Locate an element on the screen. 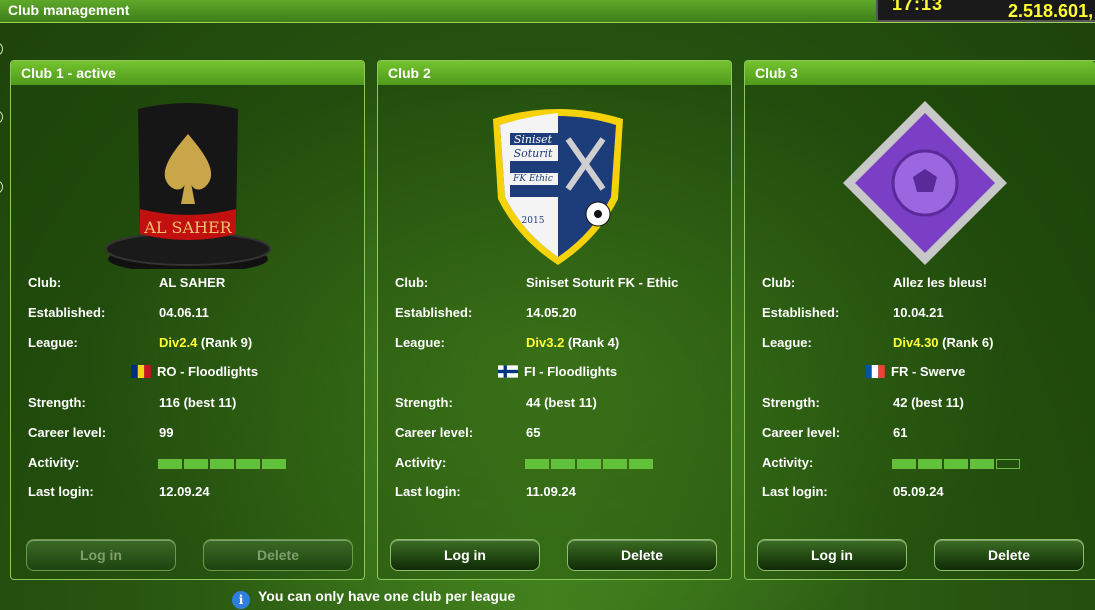 The height and width of the screenshot is (610, 1095). club-strength: 44 (best 11) is located at coordinates (561, 402).